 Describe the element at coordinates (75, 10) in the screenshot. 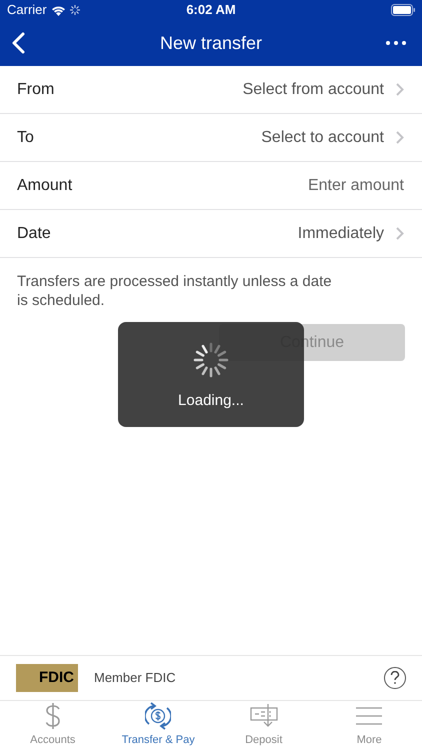

I see `activity-spinner-icon` at that location.